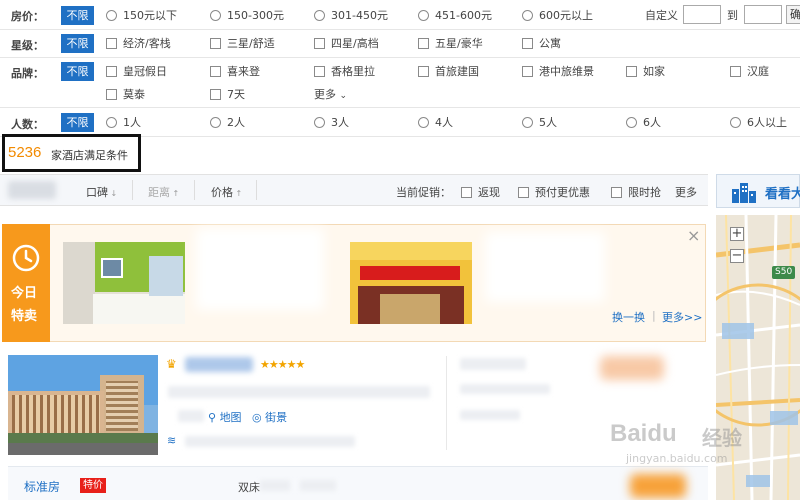 Image resolution: width=800 pixels, height=500 pixels. I want to click on clock-icon, so click(26, 258).